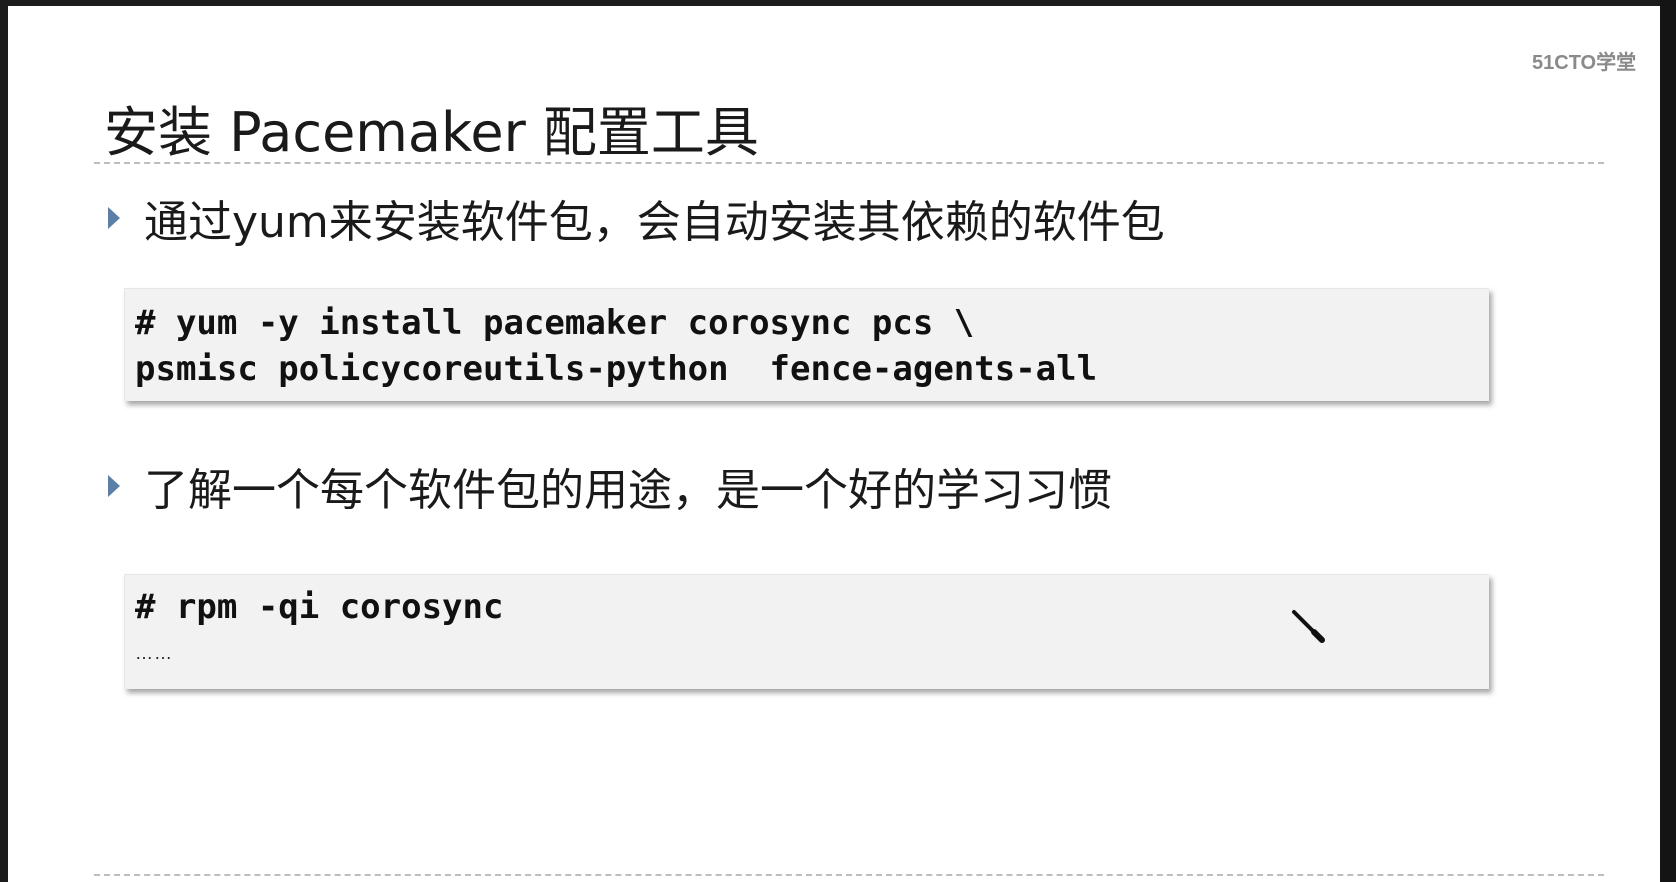  I want to click on pen-cursor-icon, so click(1308, 626).